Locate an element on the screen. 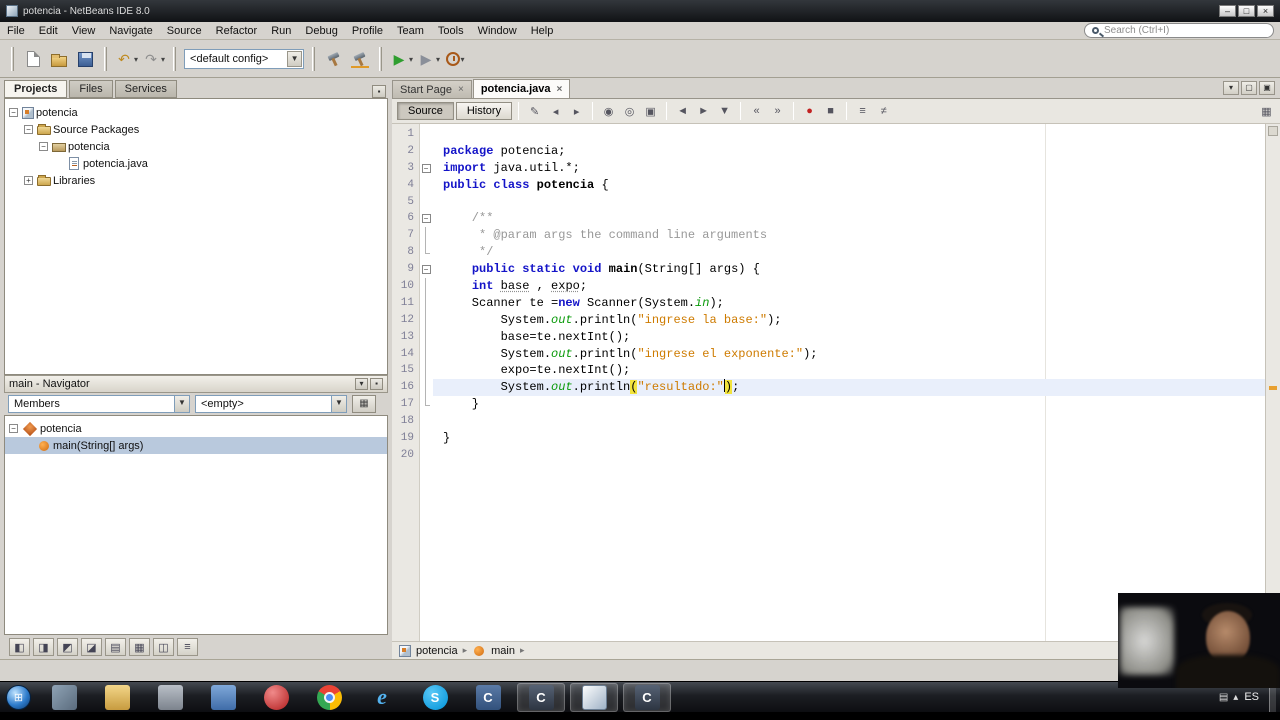 The height and width of the screenshot is (720, 1280). sort-navigator-icon: ▾ is located at coordinates (361, 384).